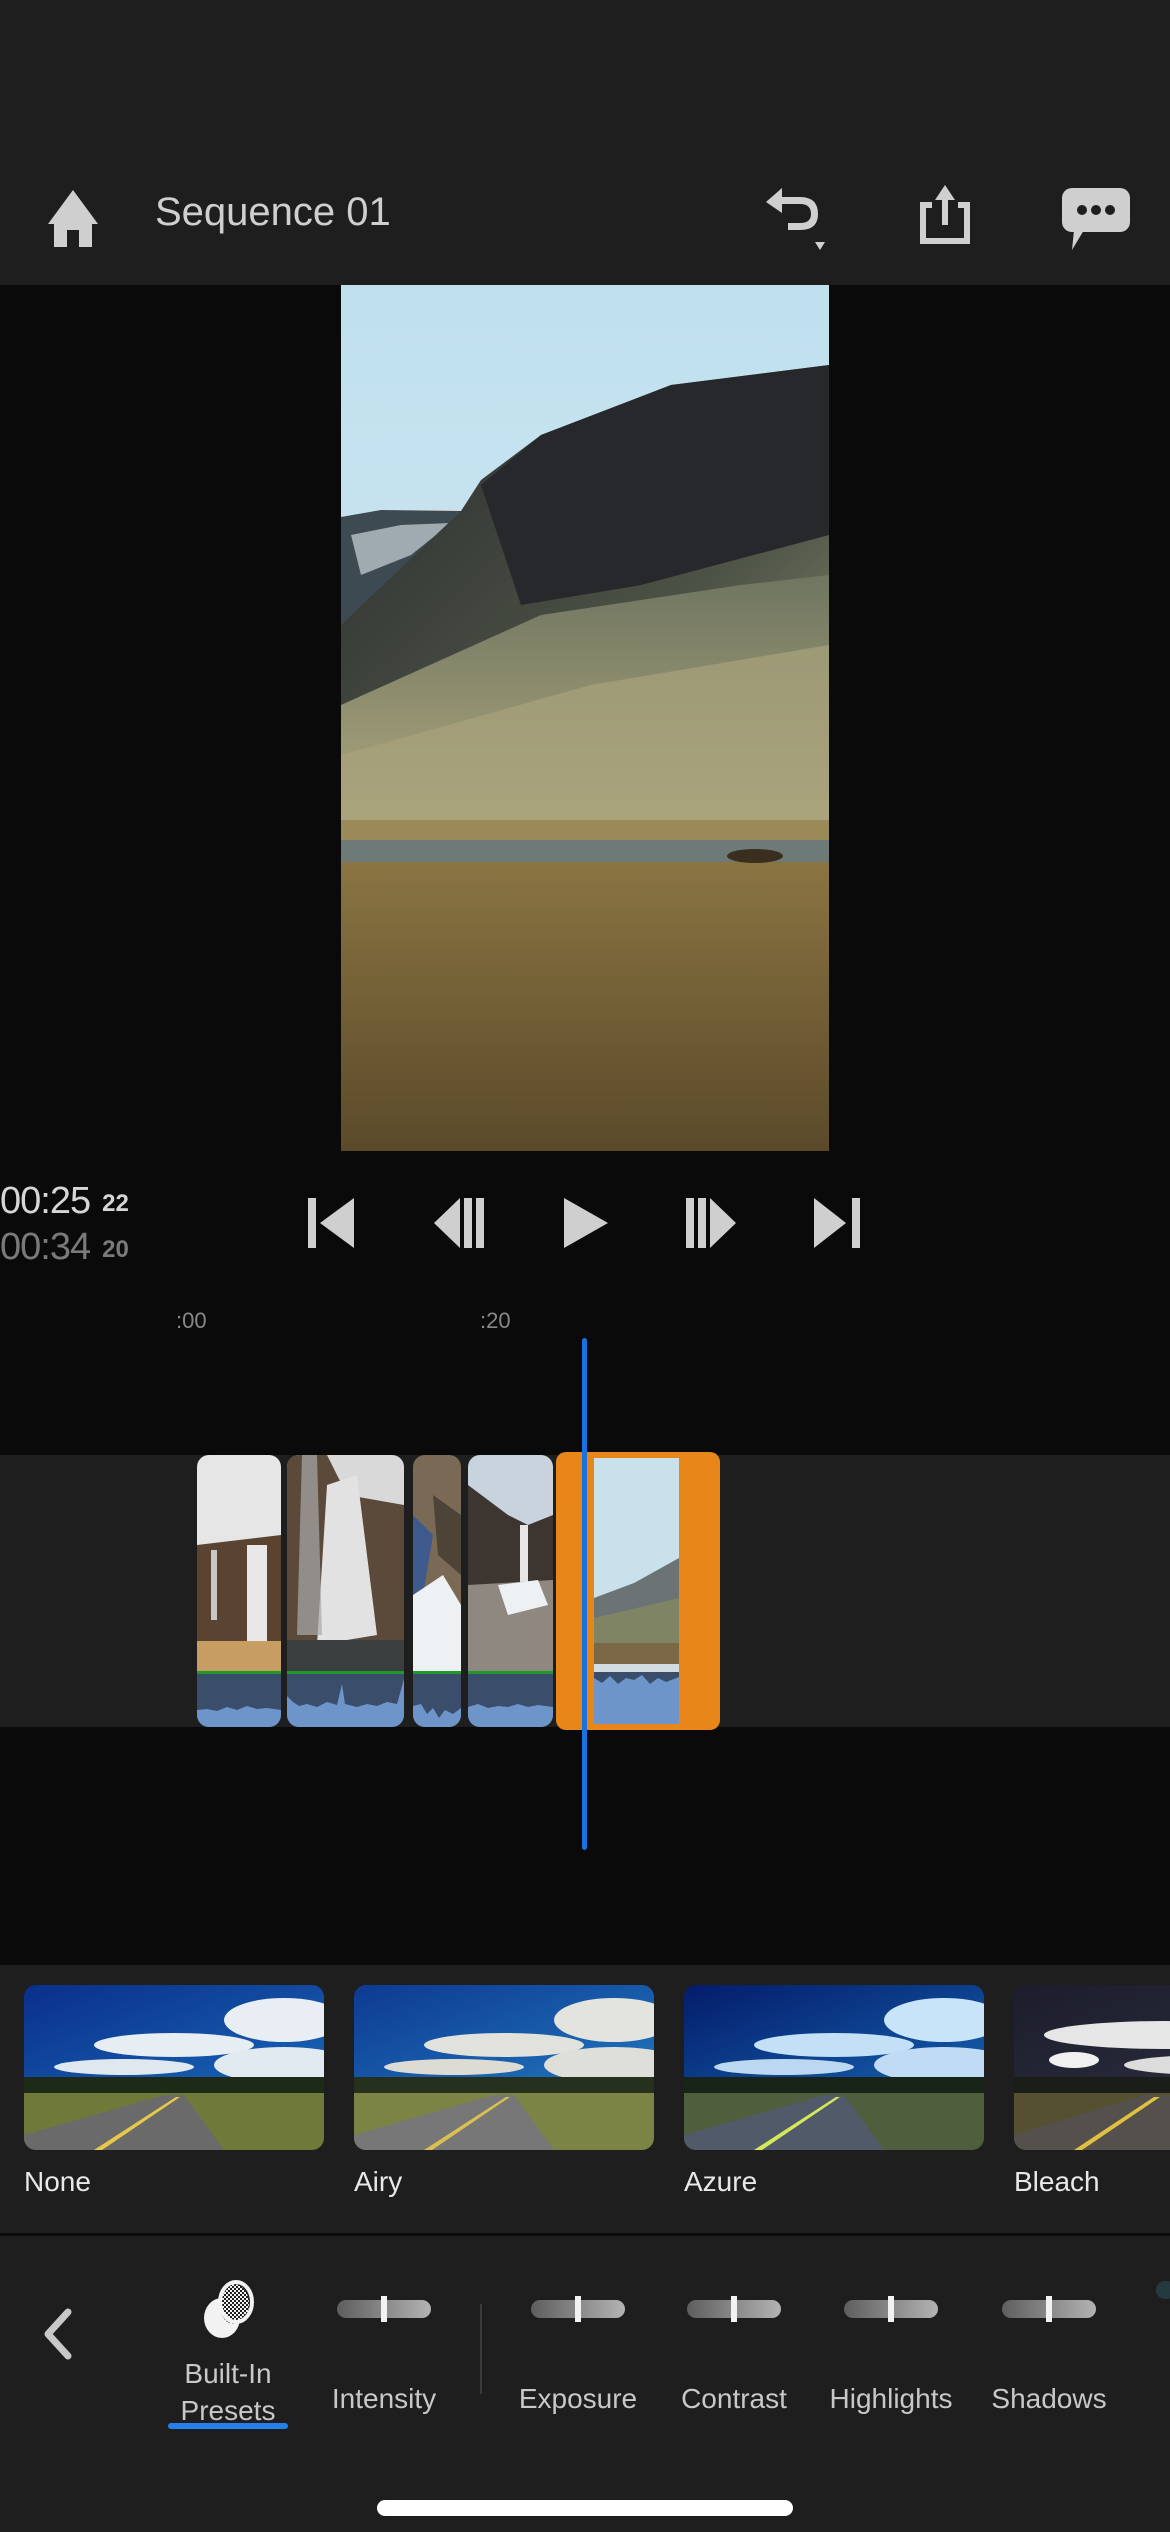  I want to click on tool-partially-visible, so click(1163, 2290).